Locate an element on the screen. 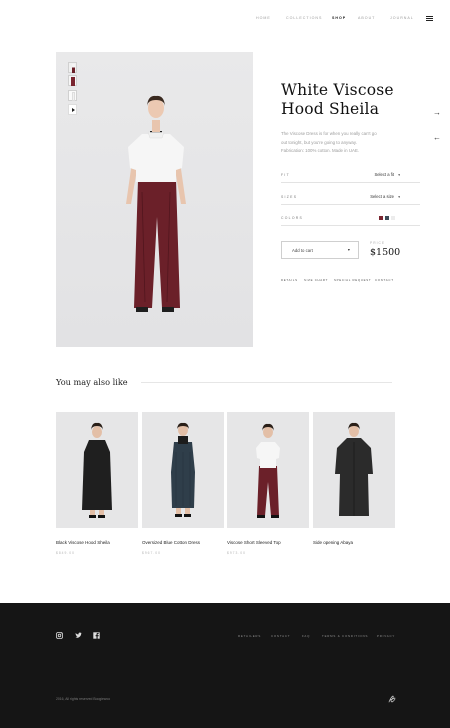  arrow-right-icon: → is located at coordinates (437, 112).